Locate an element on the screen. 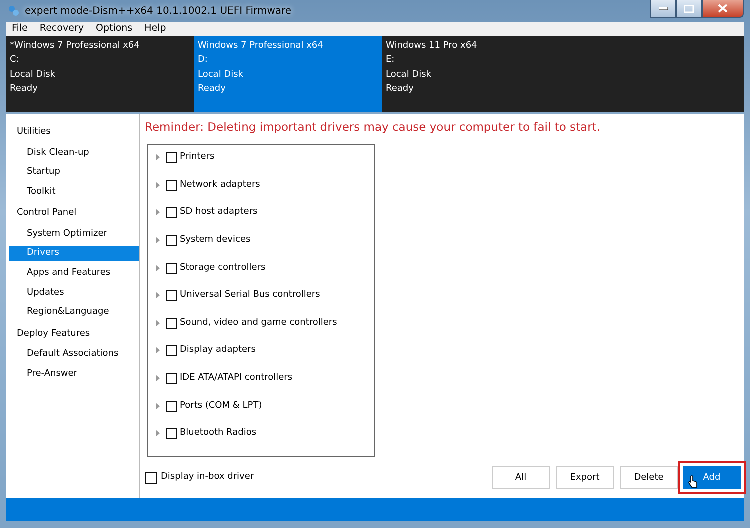 The width and height of the screenshot is (750, 528). minimize-button is located at coordinates (663, 9).